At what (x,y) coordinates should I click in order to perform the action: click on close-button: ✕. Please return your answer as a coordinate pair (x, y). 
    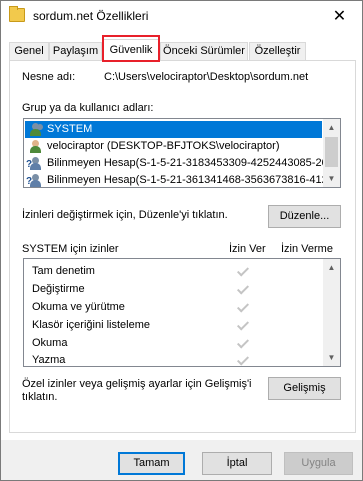
    Looking at the image, I should click on (339, 15).